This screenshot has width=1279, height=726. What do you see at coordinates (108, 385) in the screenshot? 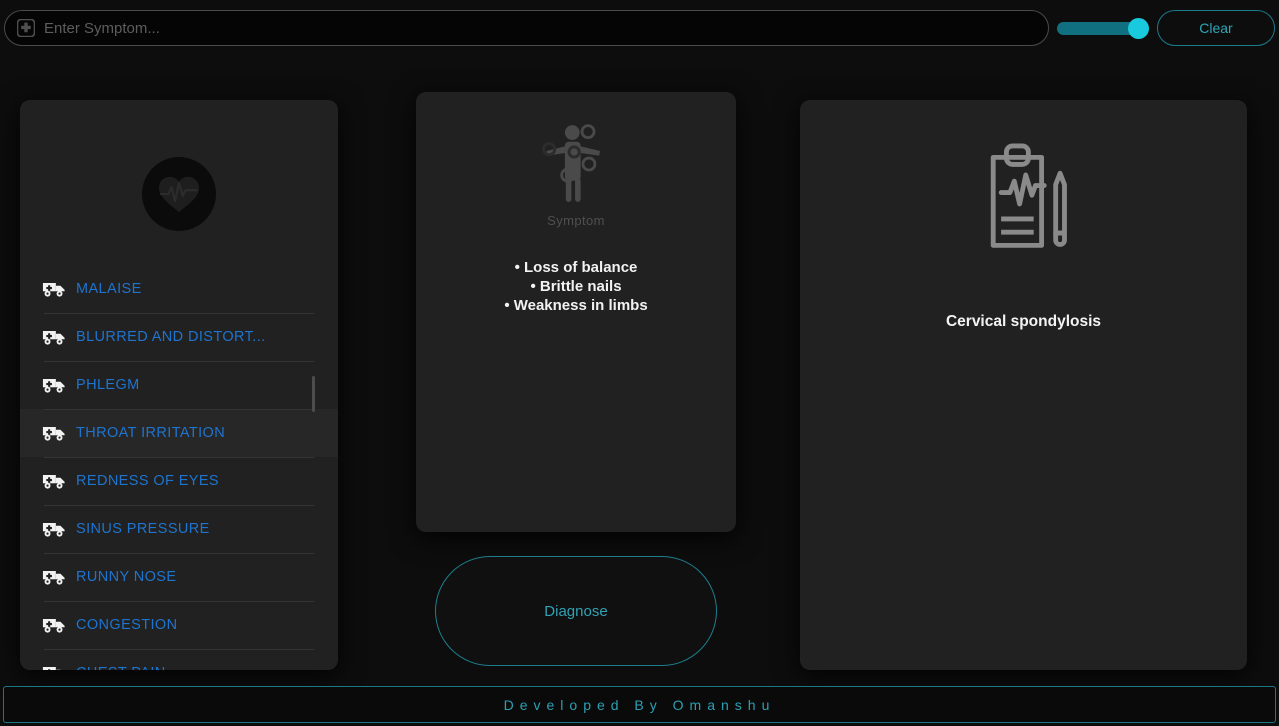
I see `list-item-label: PHLEGM` at bounding box center [108, 385].